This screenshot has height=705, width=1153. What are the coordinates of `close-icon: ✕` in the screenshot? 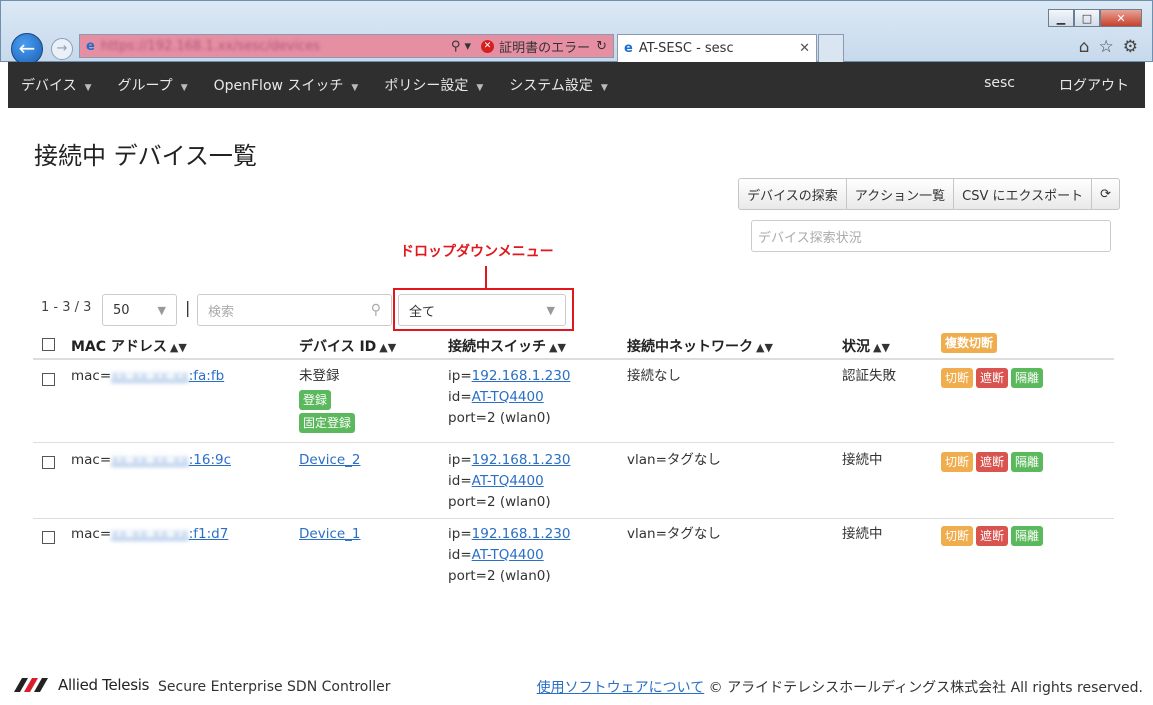 It's located at (1121, 18).